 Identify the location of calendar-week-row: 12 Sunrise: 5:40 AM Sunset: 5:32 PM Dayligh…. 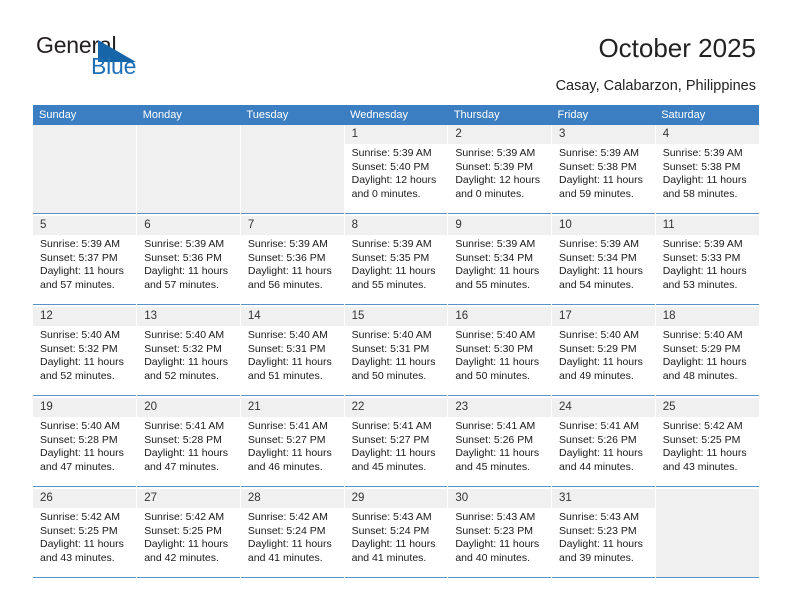
(396, 352).